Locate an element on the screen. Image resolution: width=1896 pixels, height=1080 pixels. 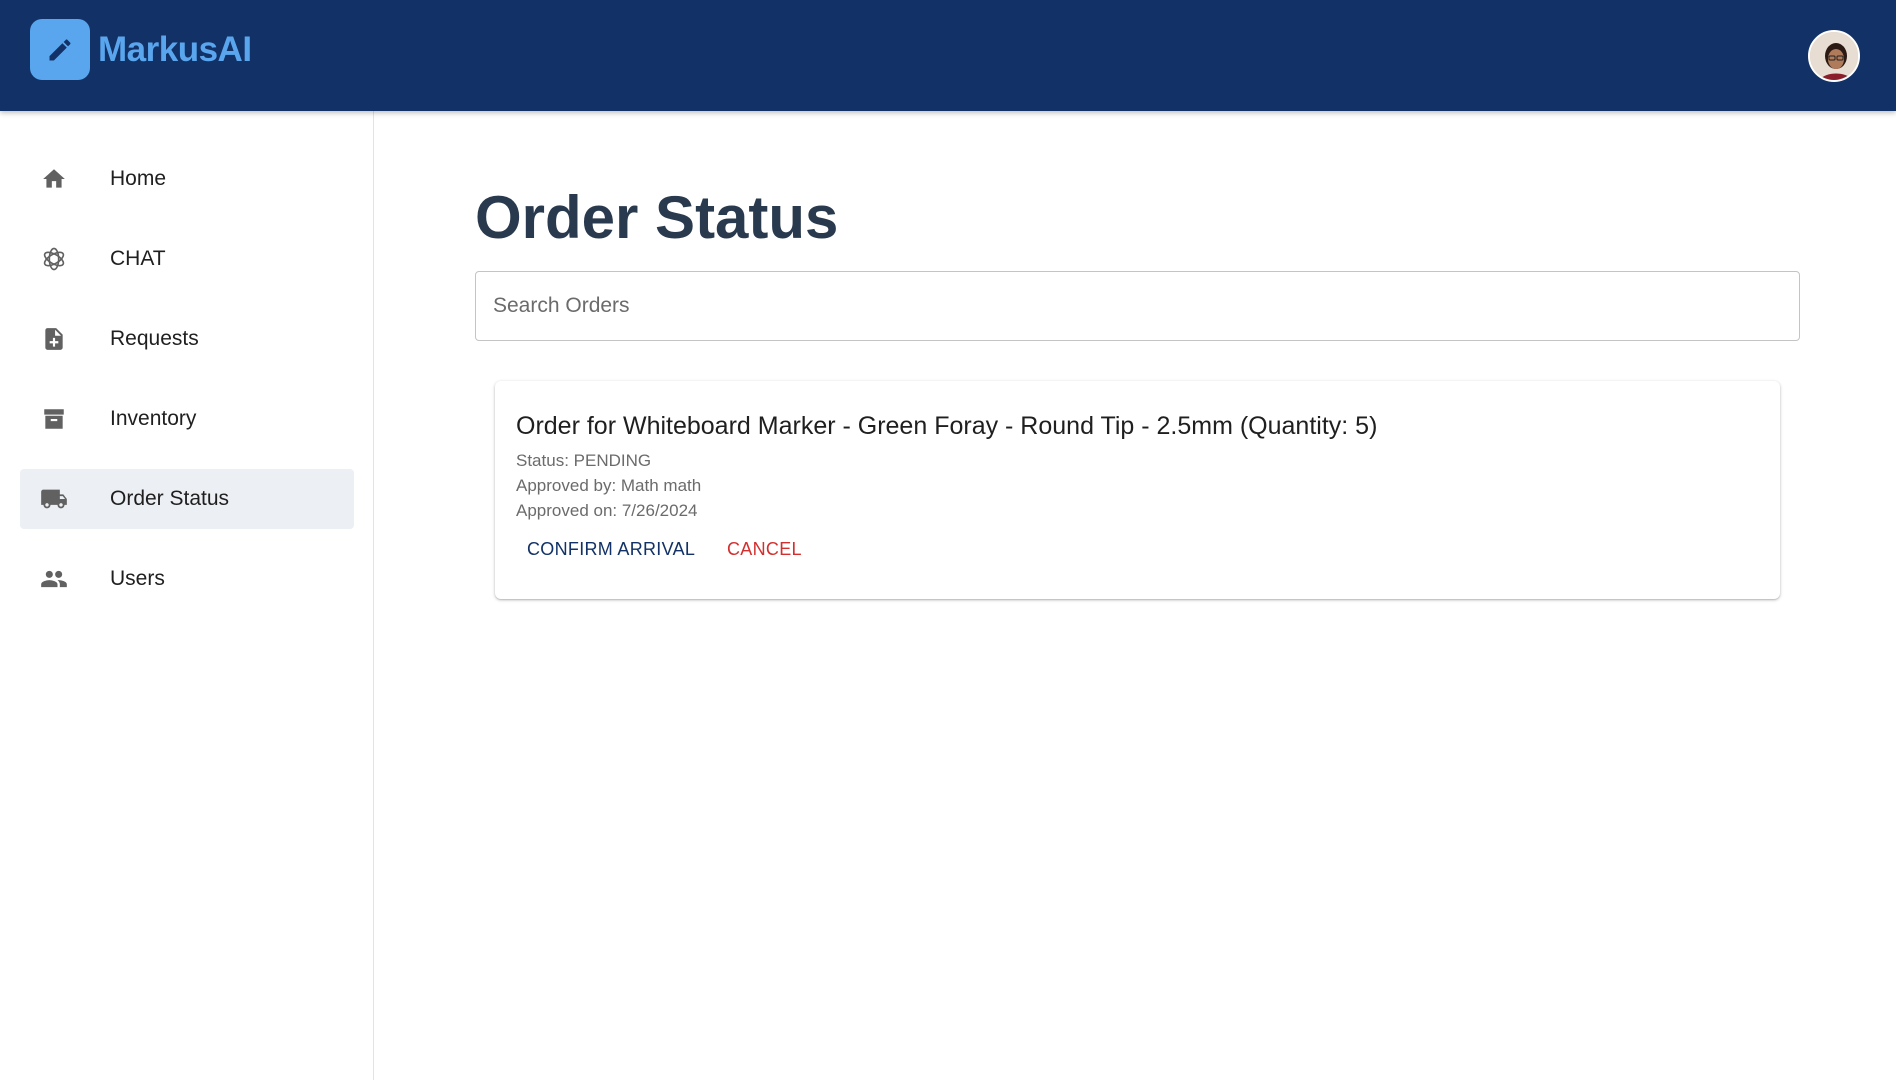
file-plus-icon is located at coordinates (54, 339).